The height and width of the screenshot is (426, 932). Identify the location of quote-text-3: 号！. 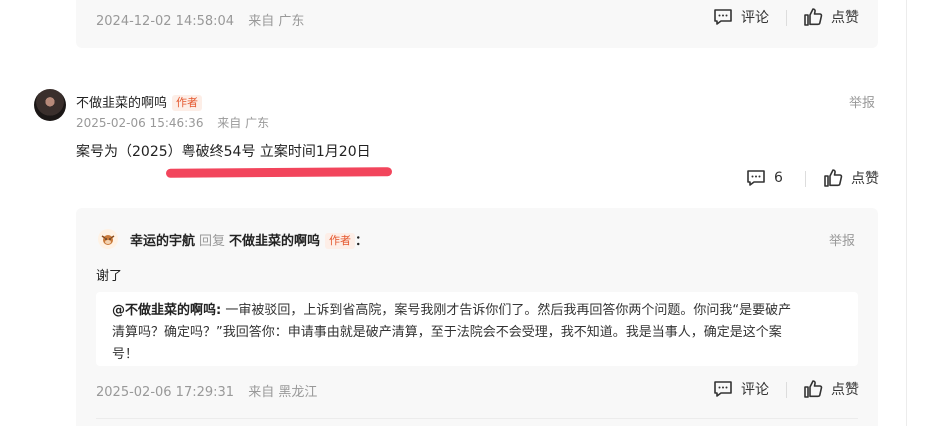
(125, 354).